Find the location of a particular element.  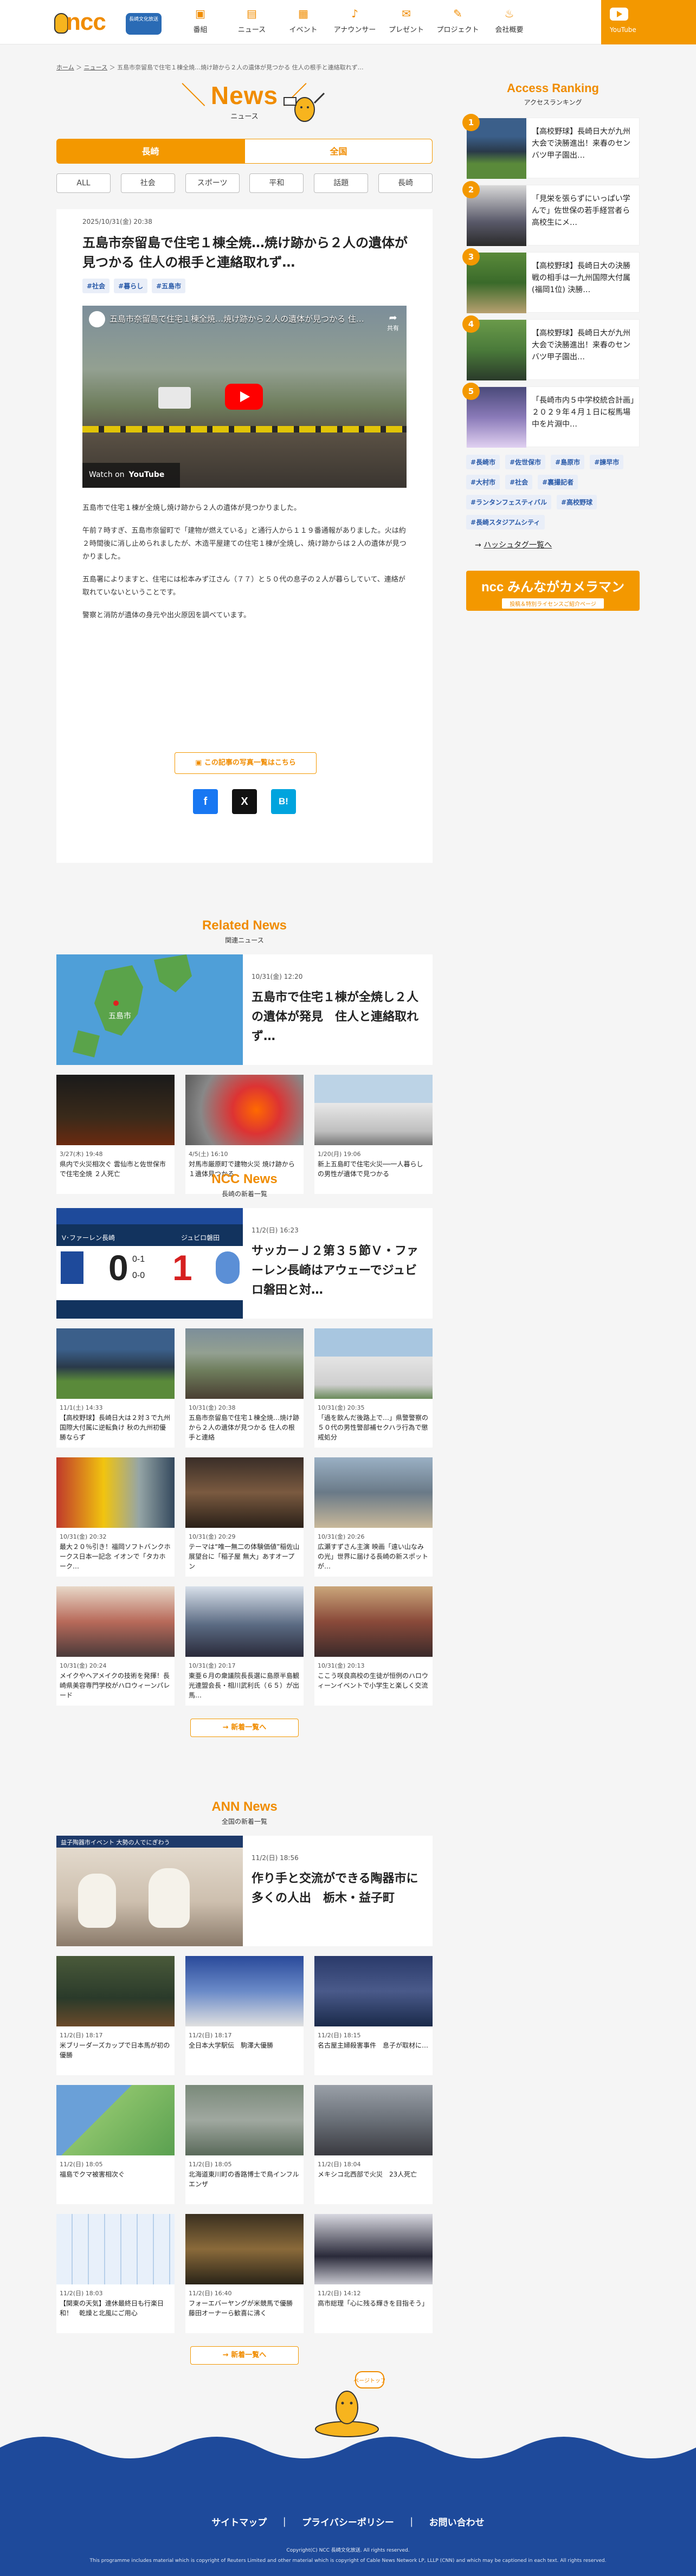

news-card: 11/2(日) 14:12 高市総理「心に残る輝きを目指そう」 is located at coordinates (373, 2273).